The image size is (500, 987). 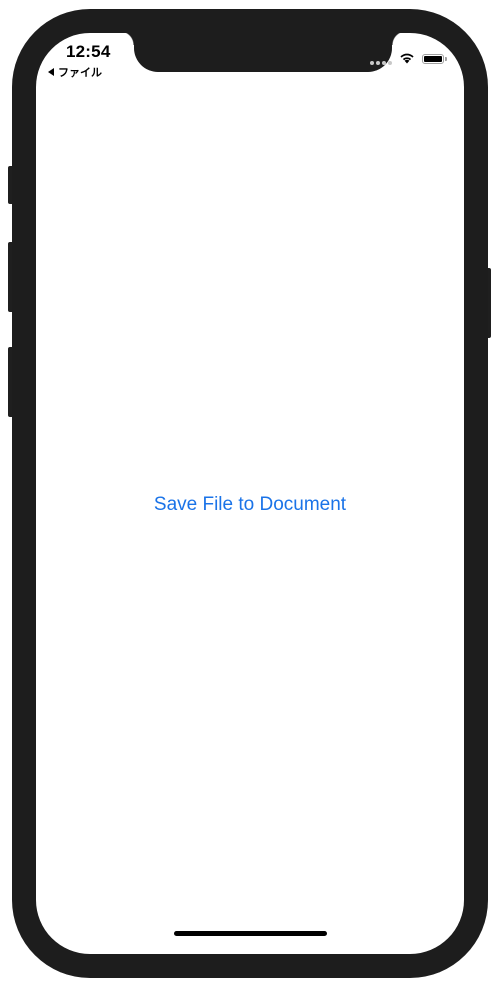 I want to click on battery-cap, so click(x=446, y=59).